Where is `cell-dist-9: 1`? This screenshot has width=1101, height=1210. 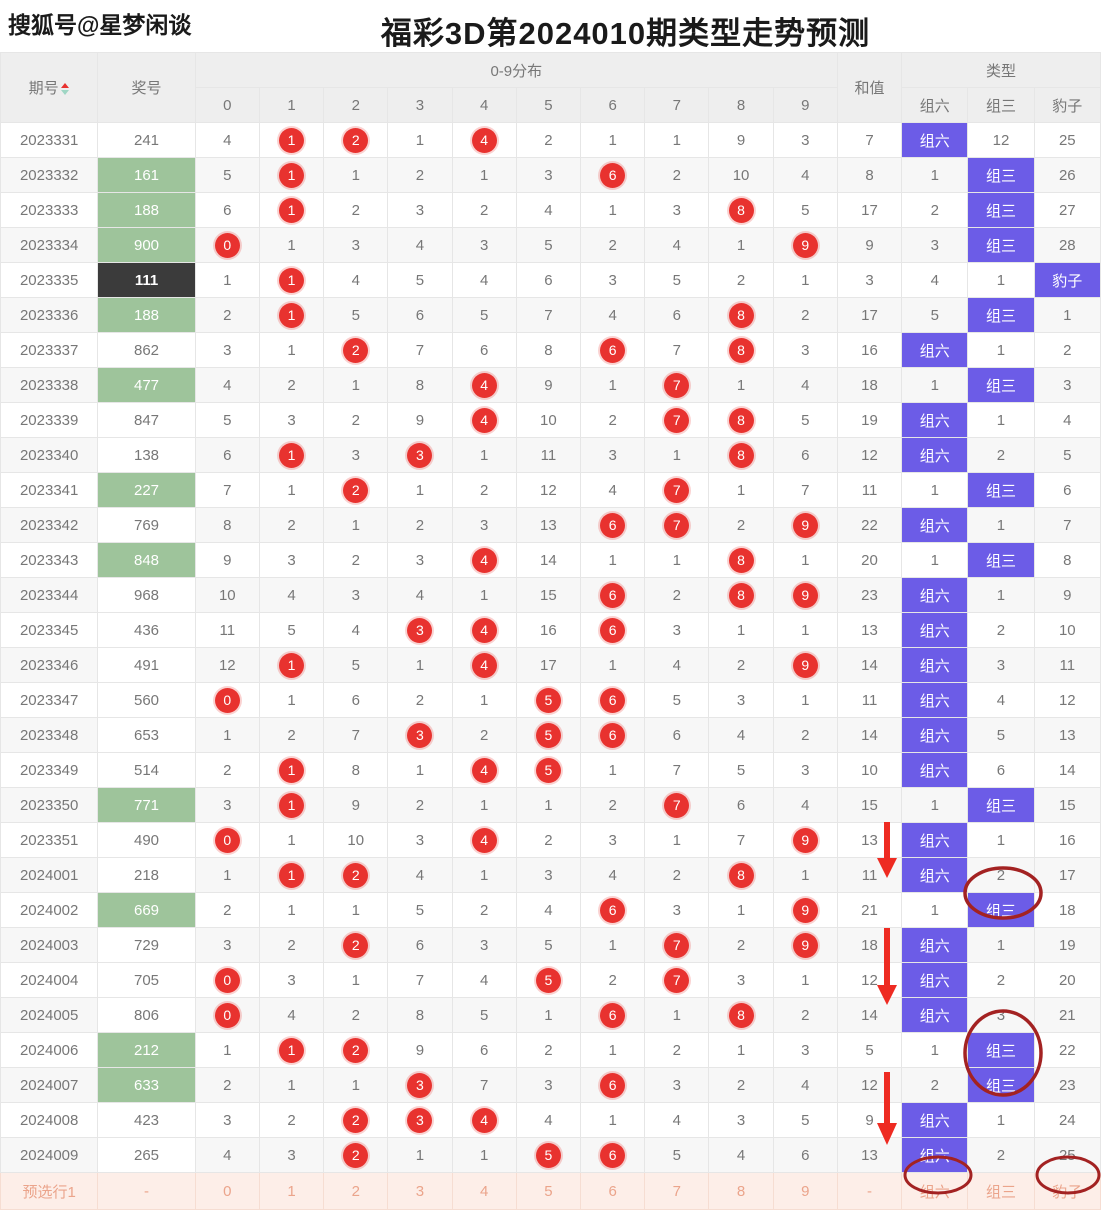
cell-dist-9: 1 is located at coordinates (805, 630).